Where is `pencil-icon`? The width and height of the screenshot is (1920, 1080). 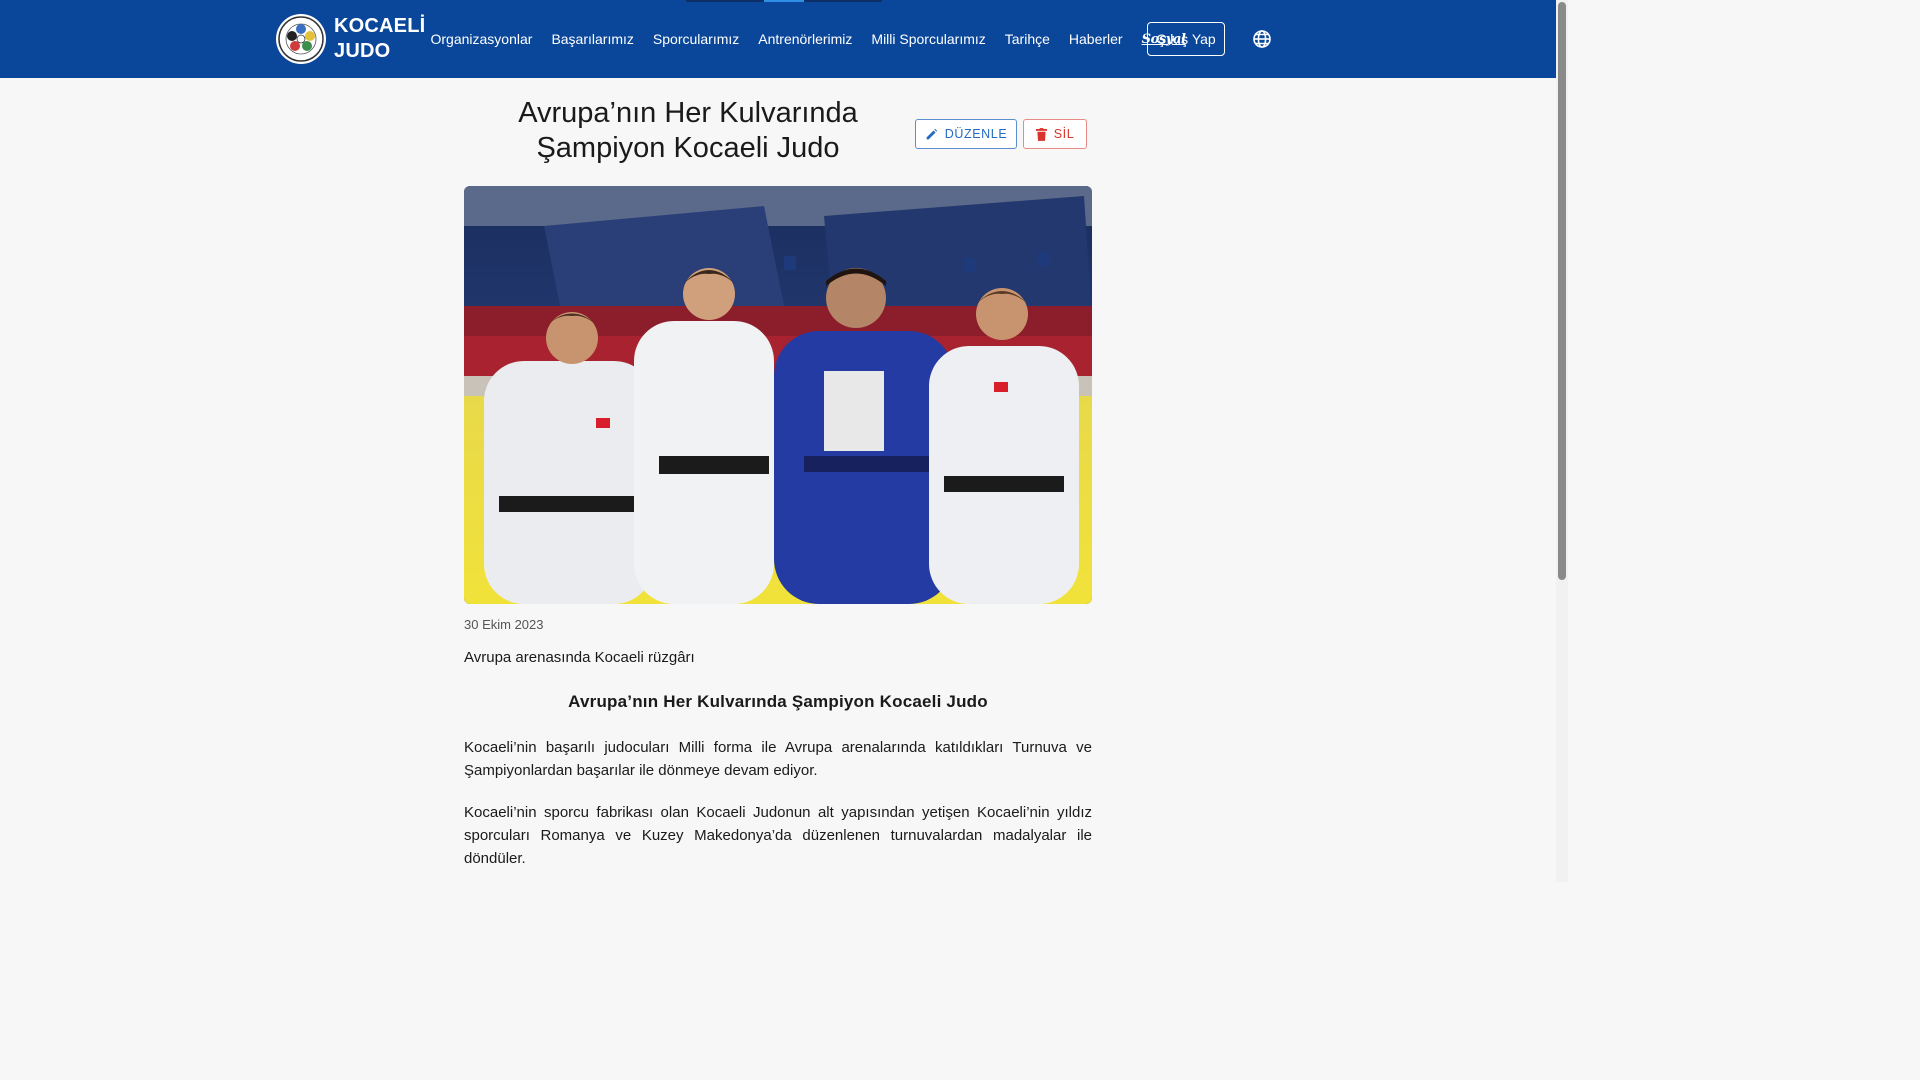
pencil-icon is located at coordinates (931, 133).